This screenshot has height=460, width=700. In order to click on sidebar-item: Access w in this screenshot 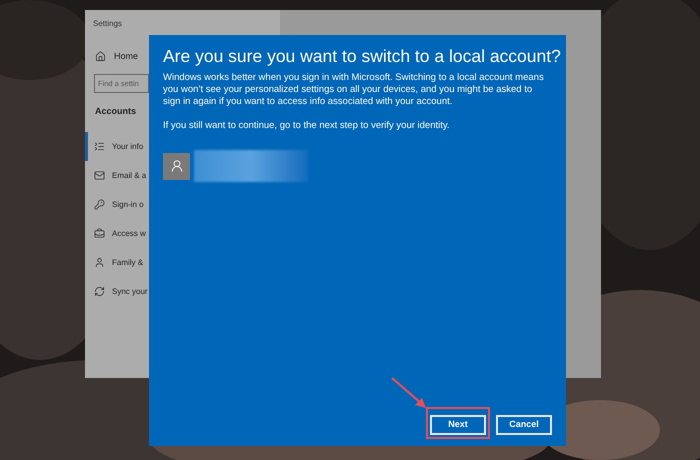, I will do `click(182, 233)`.